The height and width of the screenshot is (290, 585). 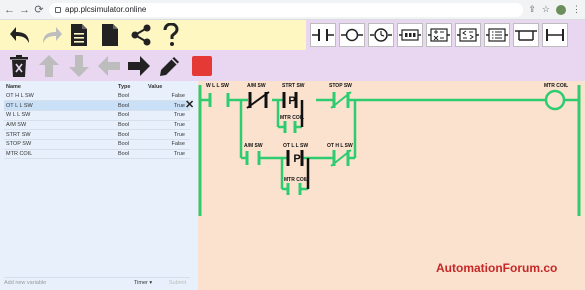 What do you see at coordinates (341, 158) in the screenshot?
I see `contact-othl-nc` at bounding box center [341, 158].